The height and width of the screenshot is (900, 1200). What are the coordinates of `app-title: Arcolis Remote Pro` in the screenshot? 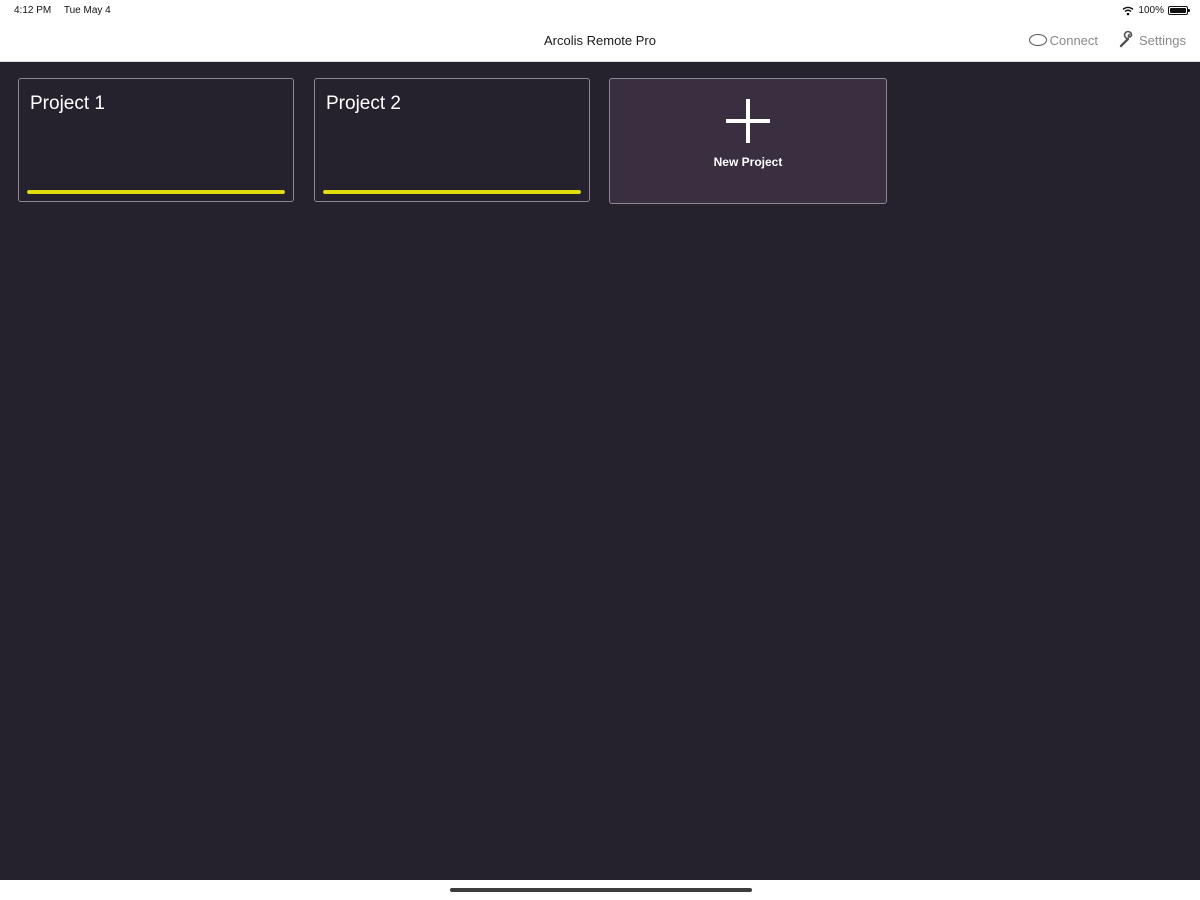 It's located at (600, 40).